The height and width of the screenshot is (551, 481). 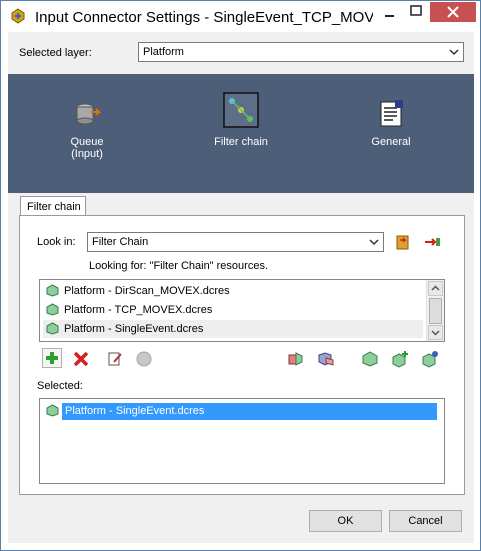 What do you see at coordinates (403, 242) in the screenshot?
I see `browse-folder-icon` at bounding box center [403, 242].